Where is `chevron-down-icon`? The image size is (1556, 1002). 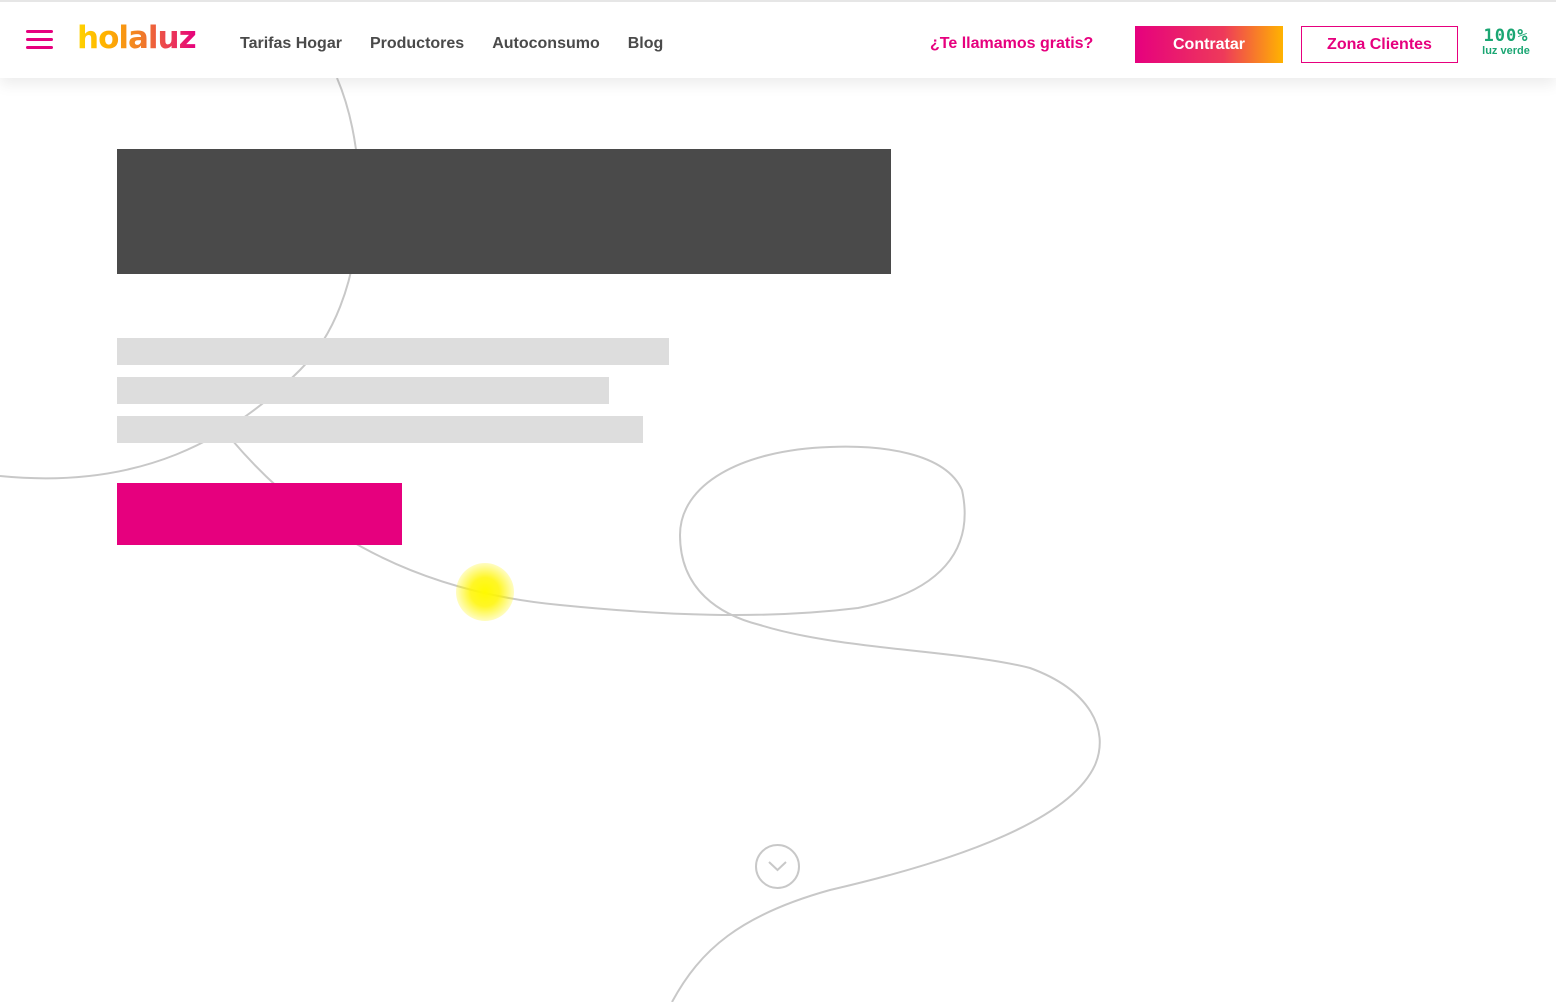 chevron-down-icon is located at coordinates (777, 866).